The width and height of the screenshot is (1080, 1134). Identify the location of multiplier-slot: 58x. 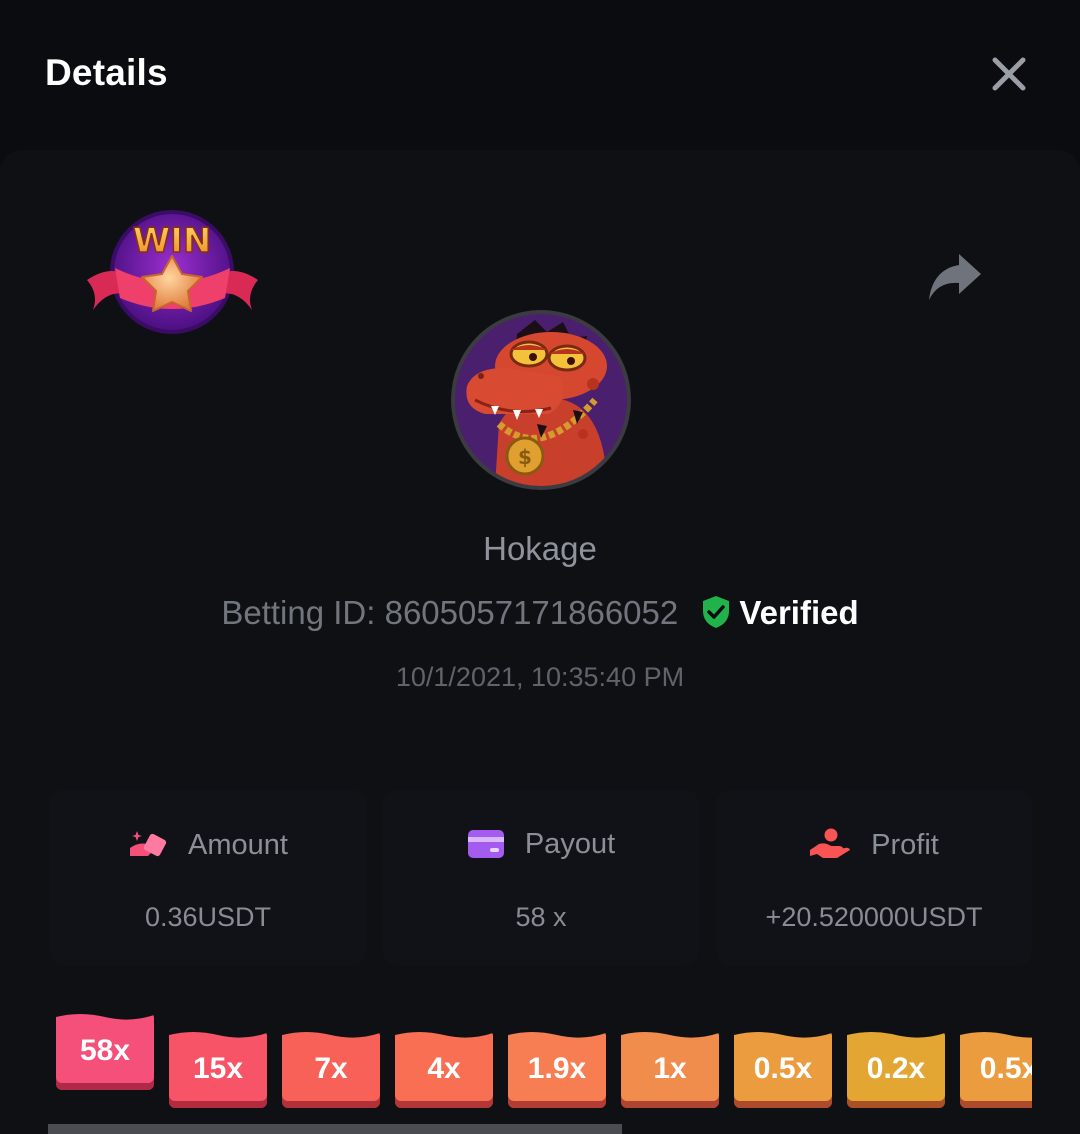
(105, 1050).